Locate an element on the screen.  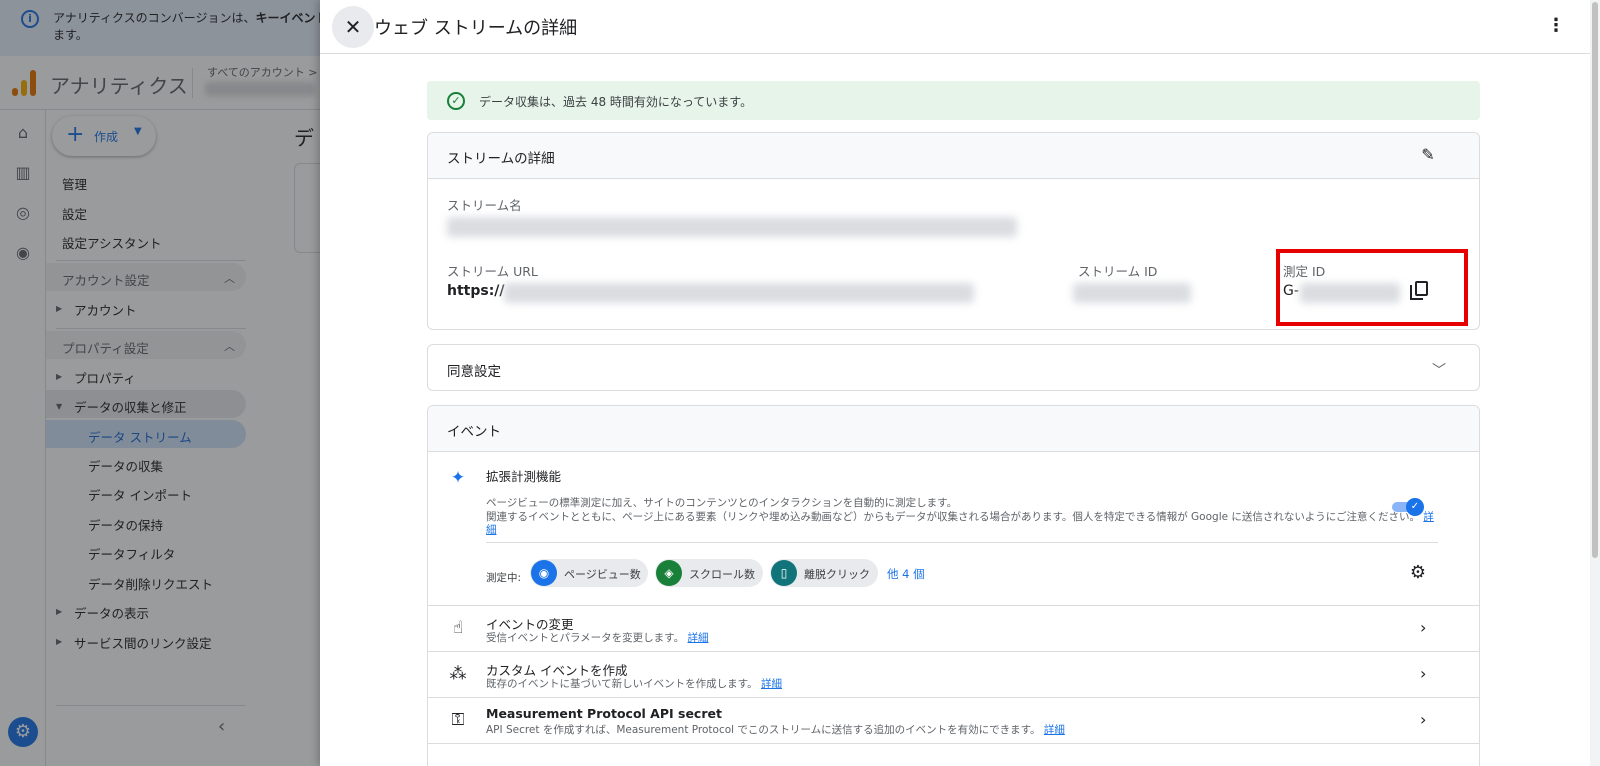
measurement-protocol-learn-more: 詳細 is located at coordinates (1054, 730).